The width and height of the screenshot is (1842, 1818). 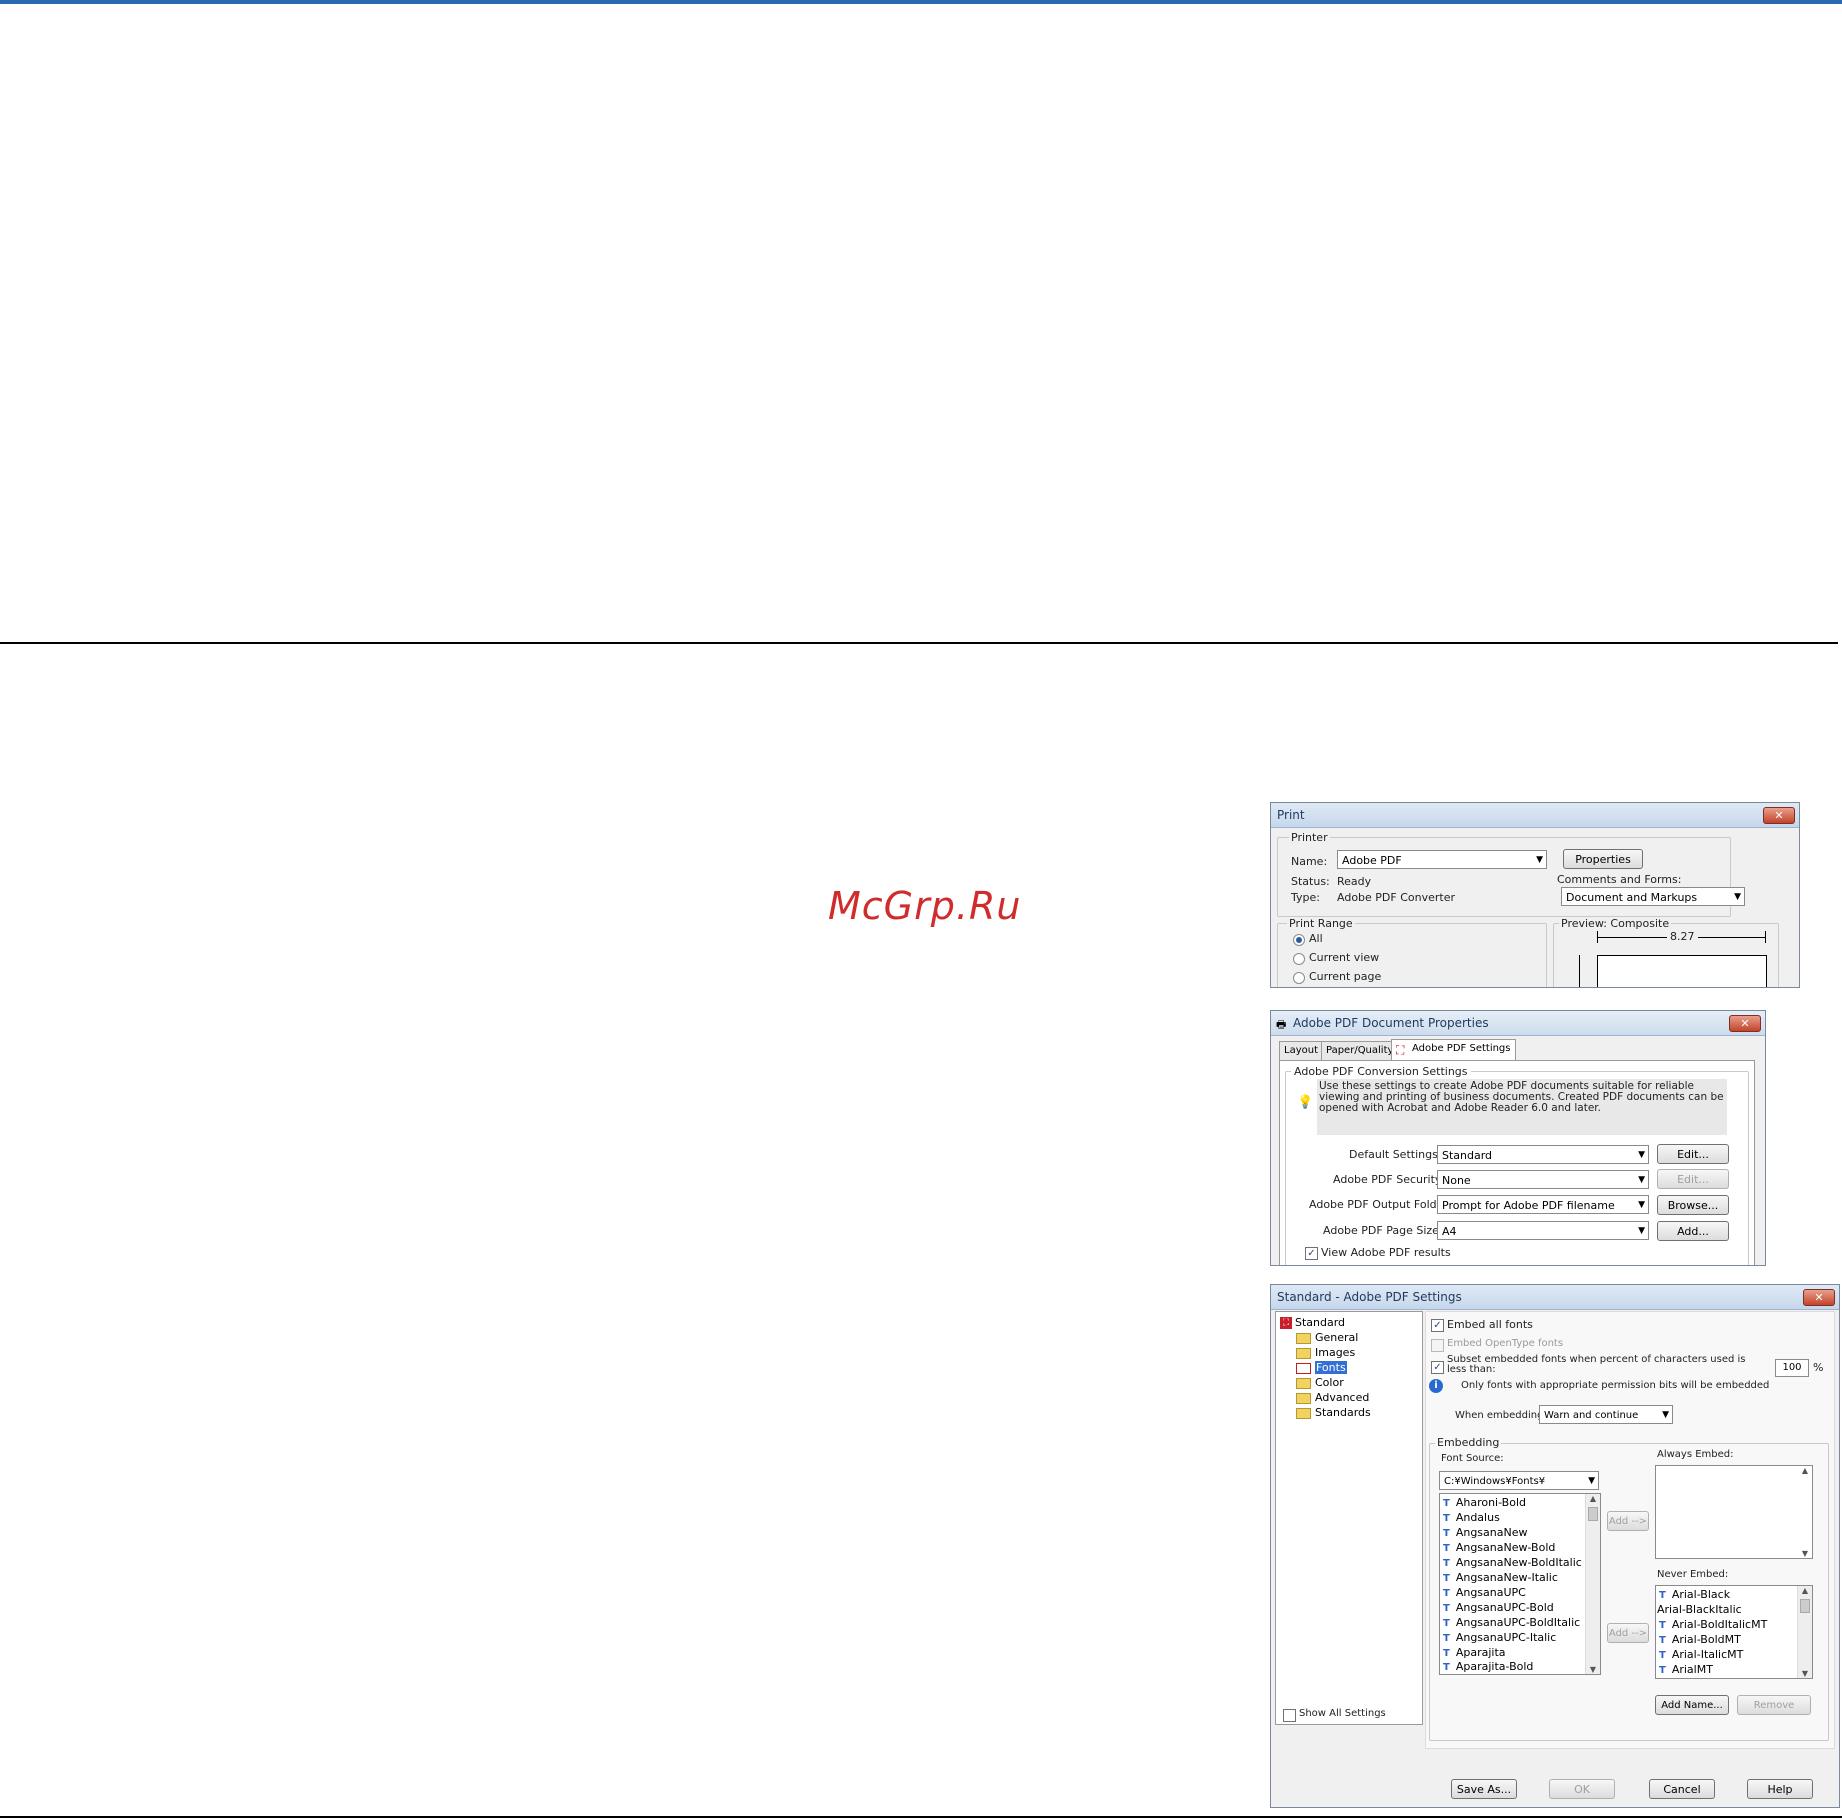 What do you see at coordinates (1453, 1049) in the screenshot?
I see `tab-adobe-pdf-settings: ⛶ Adobe PDF Settings` at bounding box center [1453, 1049].